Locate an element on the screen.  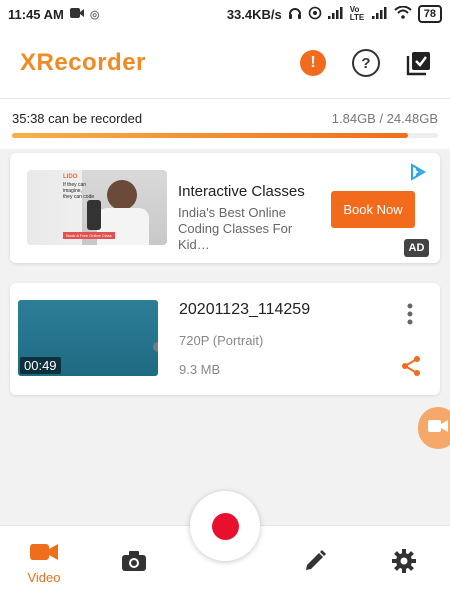
ad-image-line3: they can code is located at coordinates (79, 197).